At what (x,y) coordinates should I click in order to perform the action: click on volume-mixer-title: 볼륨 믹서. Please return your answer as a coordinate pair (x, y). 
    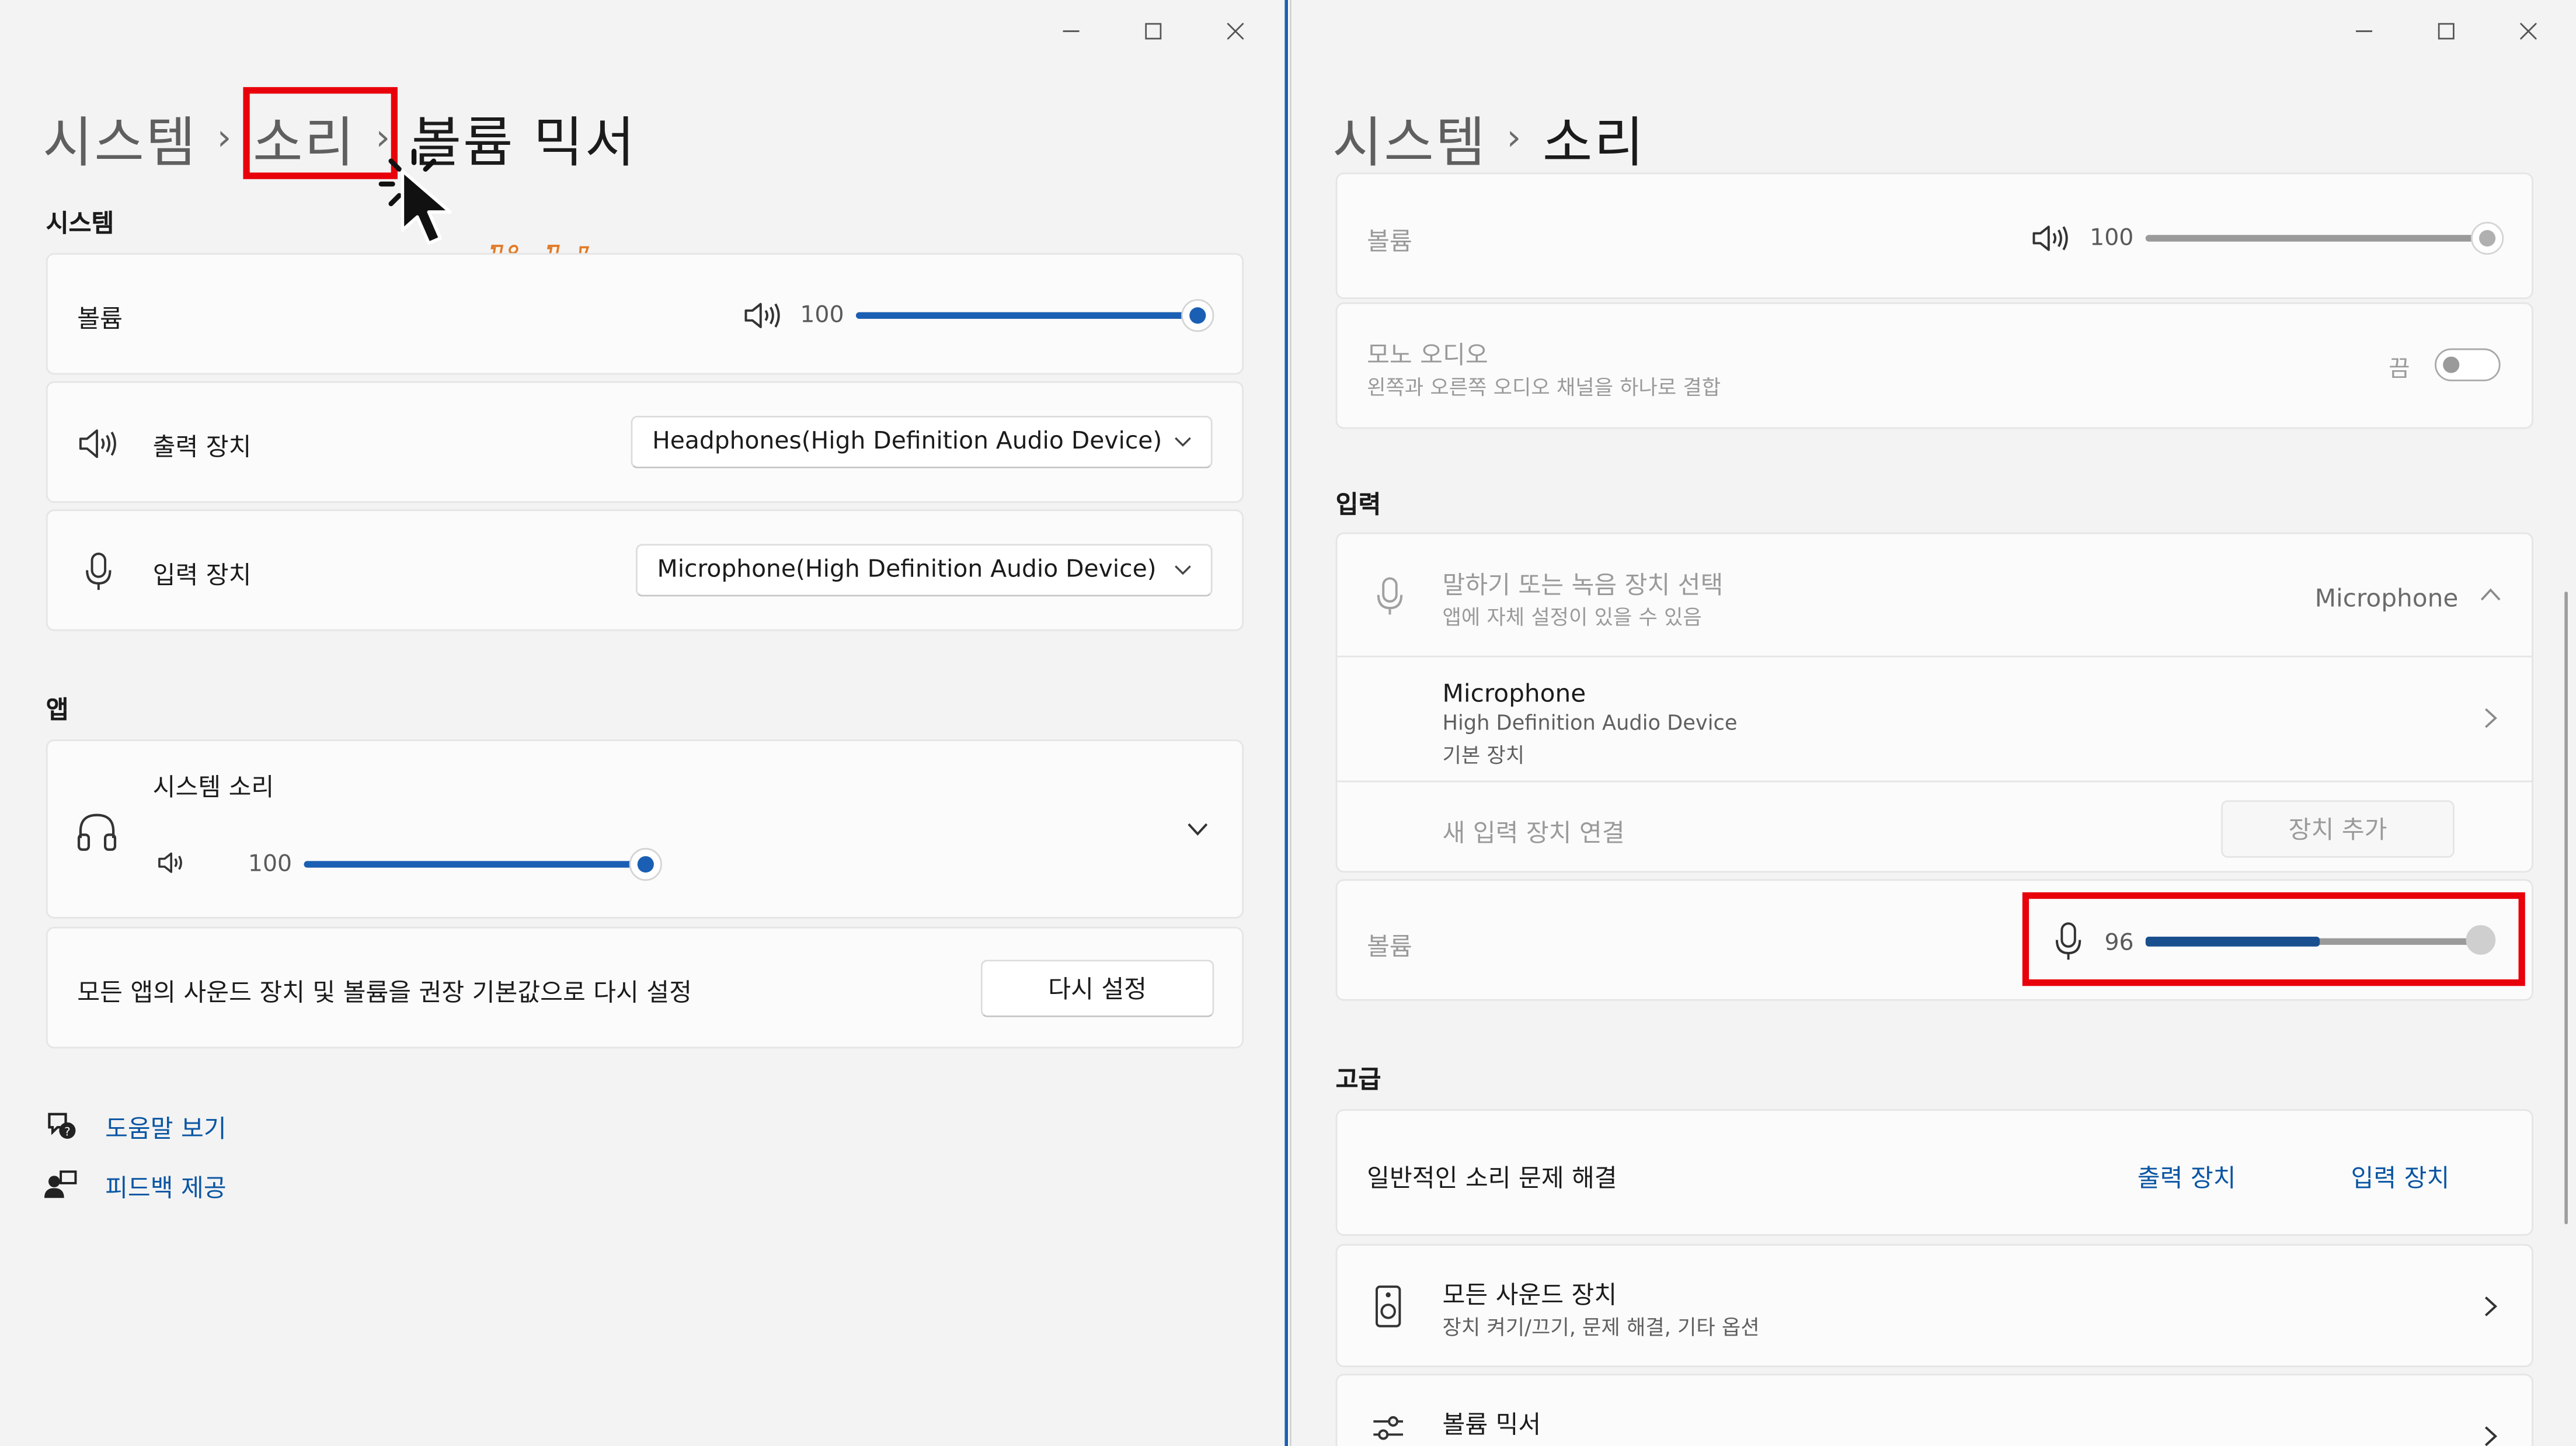
    Looking at the image, I should click on (1491, 1425).